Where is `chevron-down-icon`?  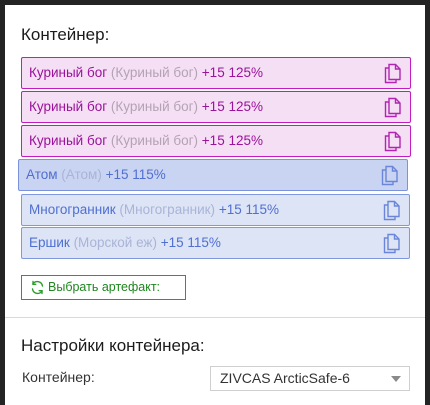 chevron-down-icon is located at coordinates (396, 379).